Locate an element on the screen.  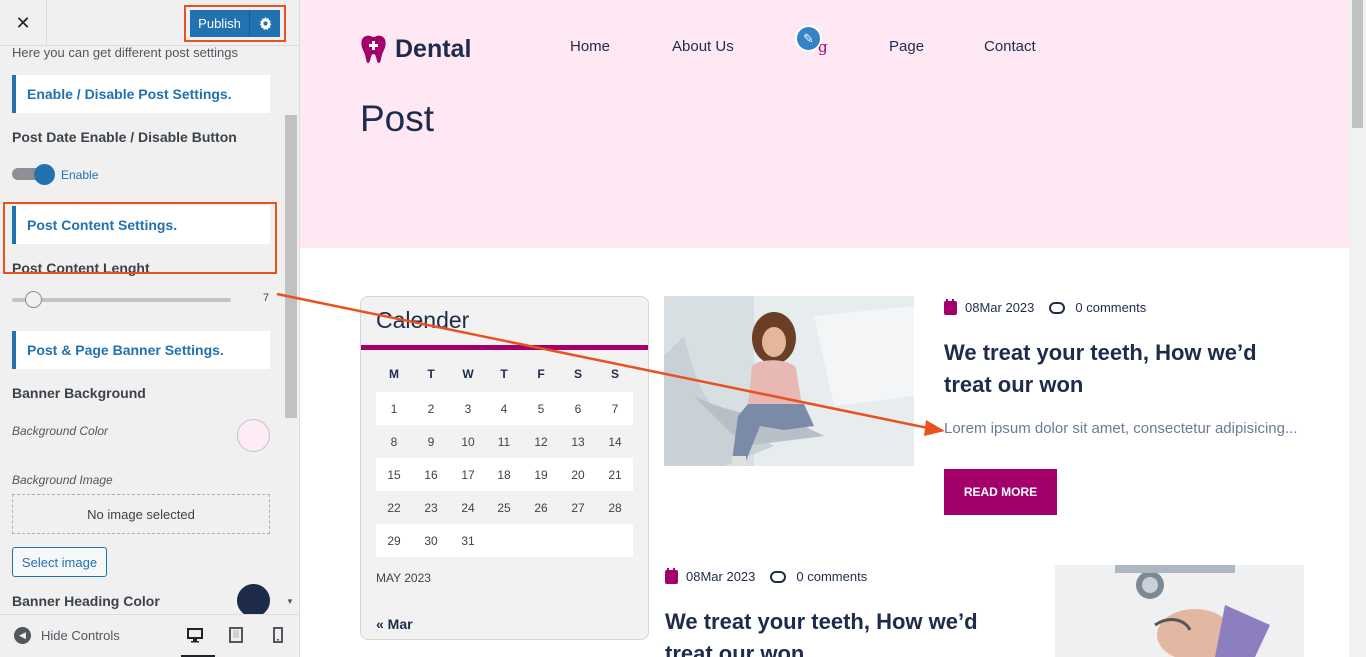
post-title-line: We treat your teeth, How we’d is located at coordinates (1100, 352).